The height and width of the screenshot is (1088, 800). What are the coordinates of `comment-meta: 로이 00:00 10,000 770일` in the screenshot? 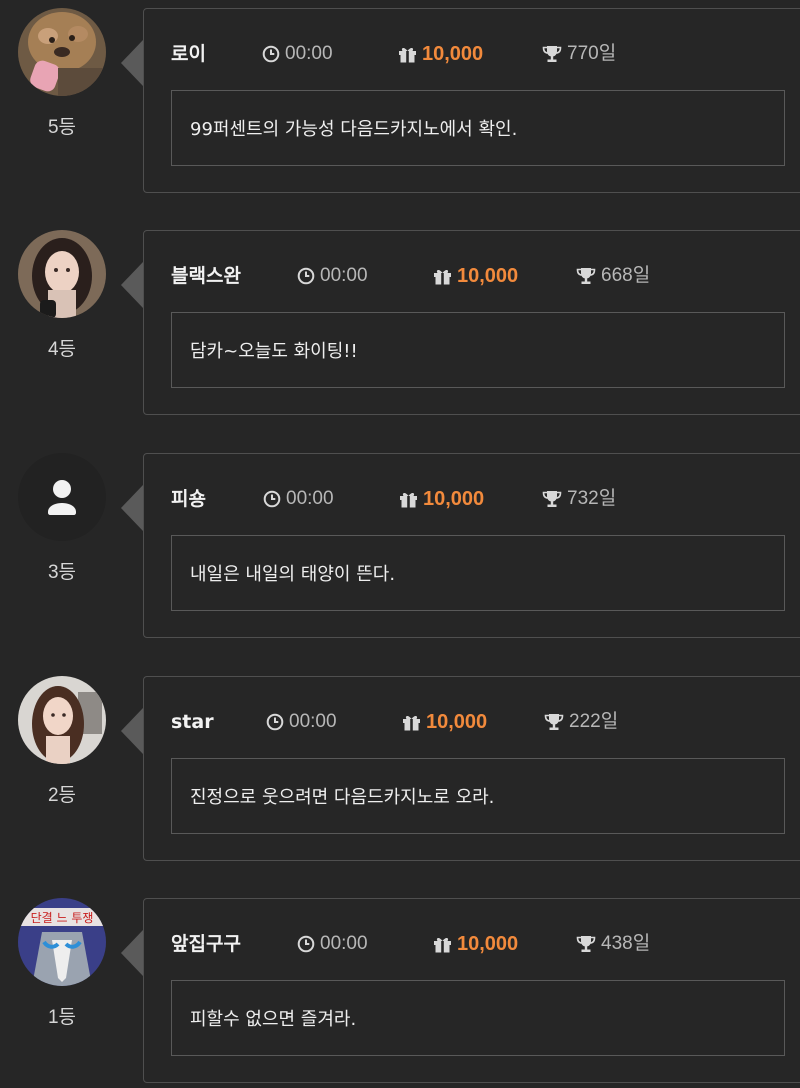 It's located at (464, 54).